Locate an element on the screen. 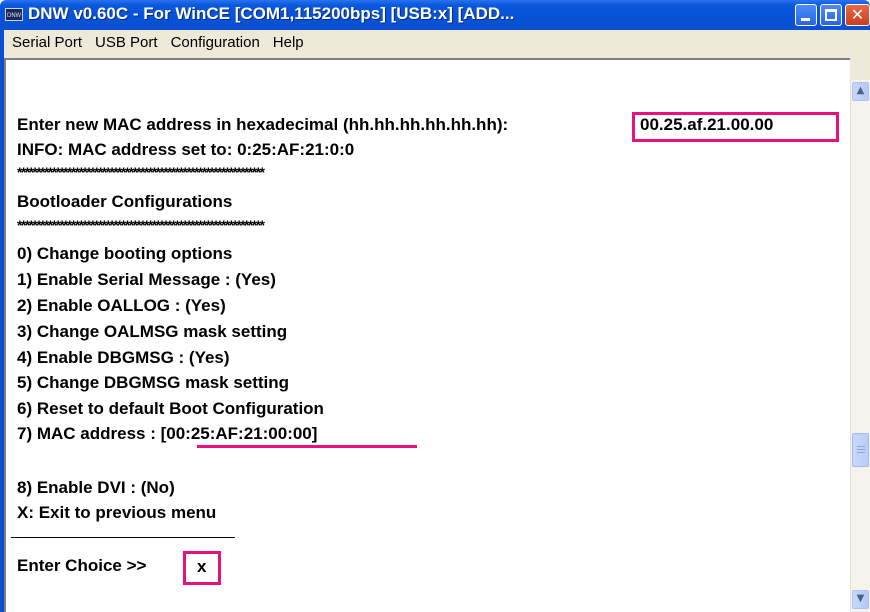 This screenshot has height=612, width=870. menu-configuration: Configuration is located at coordinates (215, 42).